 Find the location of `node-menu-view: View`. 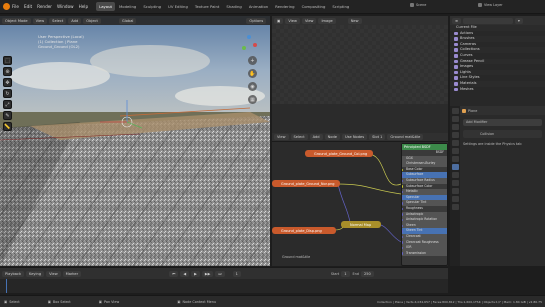

node-menu-view: View is located at coordinates (281, 137).